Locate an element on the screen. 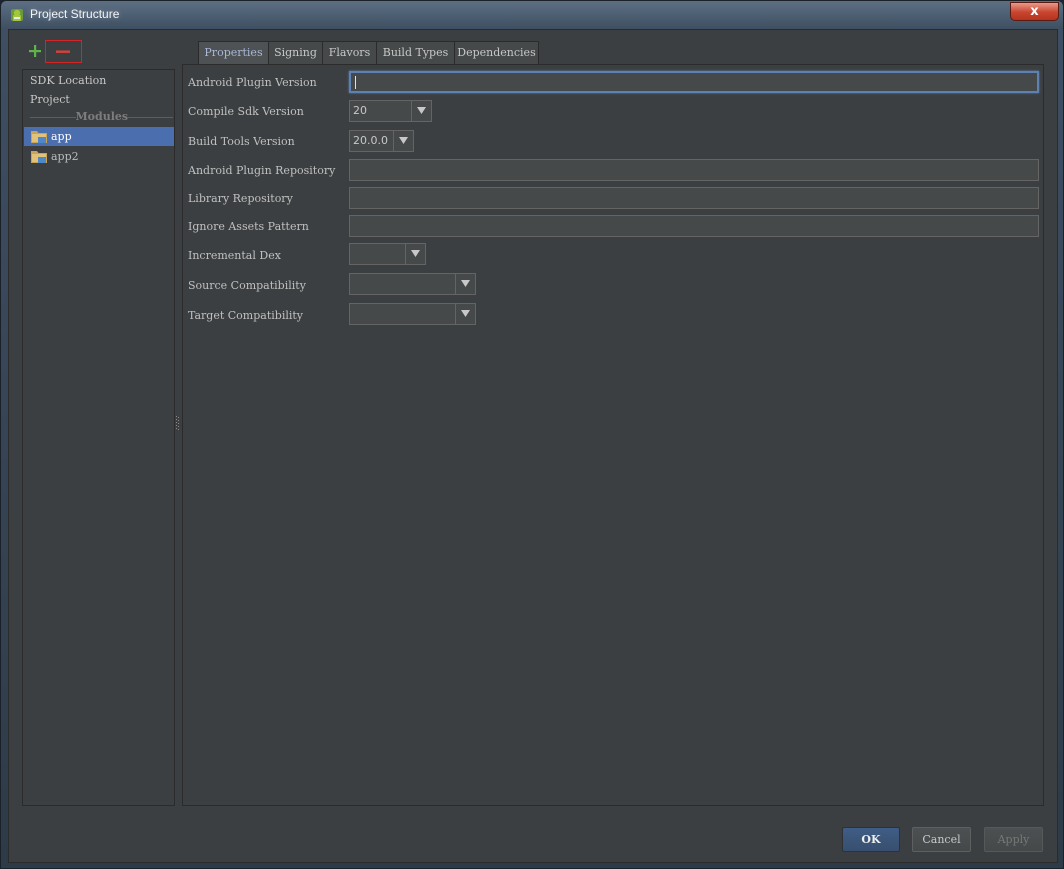 Image resolution: width=1064 pixels, height=869 pixels. remove-button is located at coordinates (63, 51).